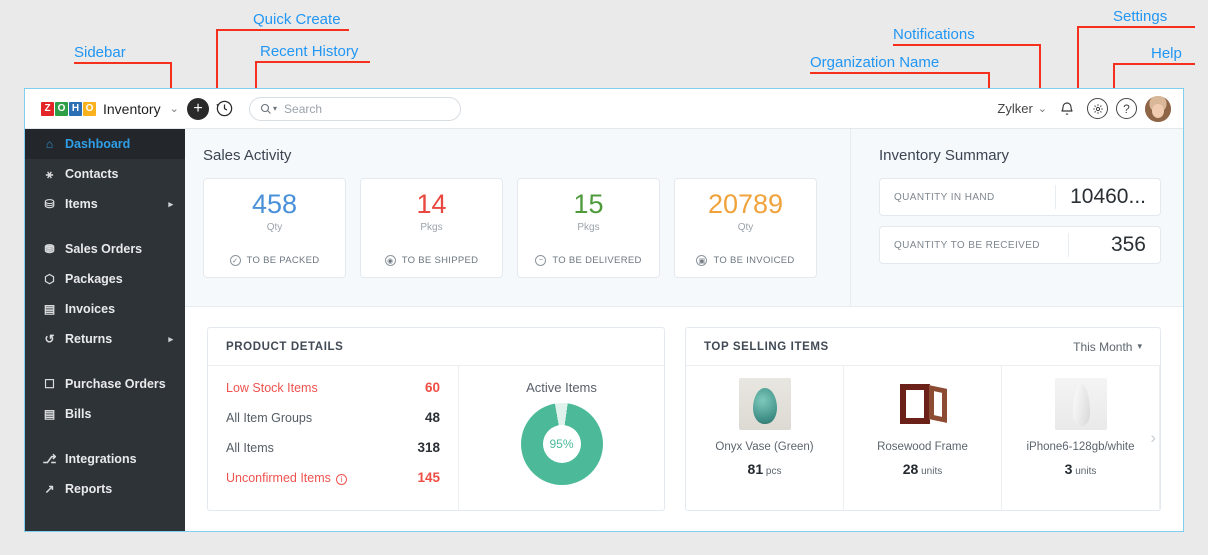 This screenshot has width=1208, height=555. I want to click on settings-button, so click(1097, 108).